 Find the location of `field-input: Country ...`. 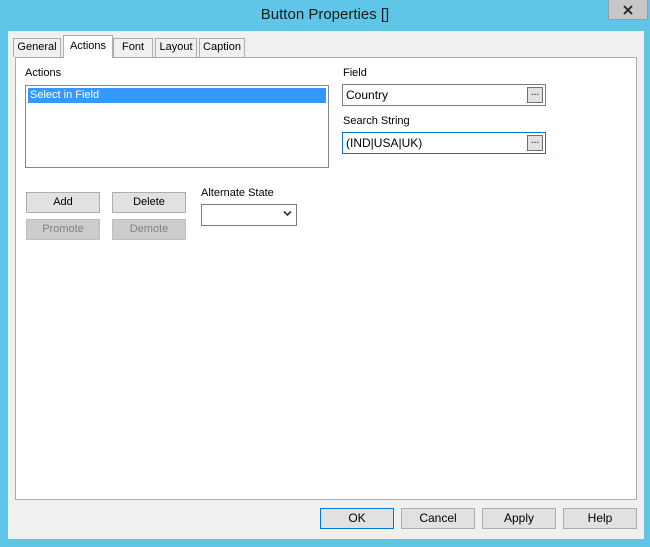

field-input: Country ... is located at coordinates (444, 95).